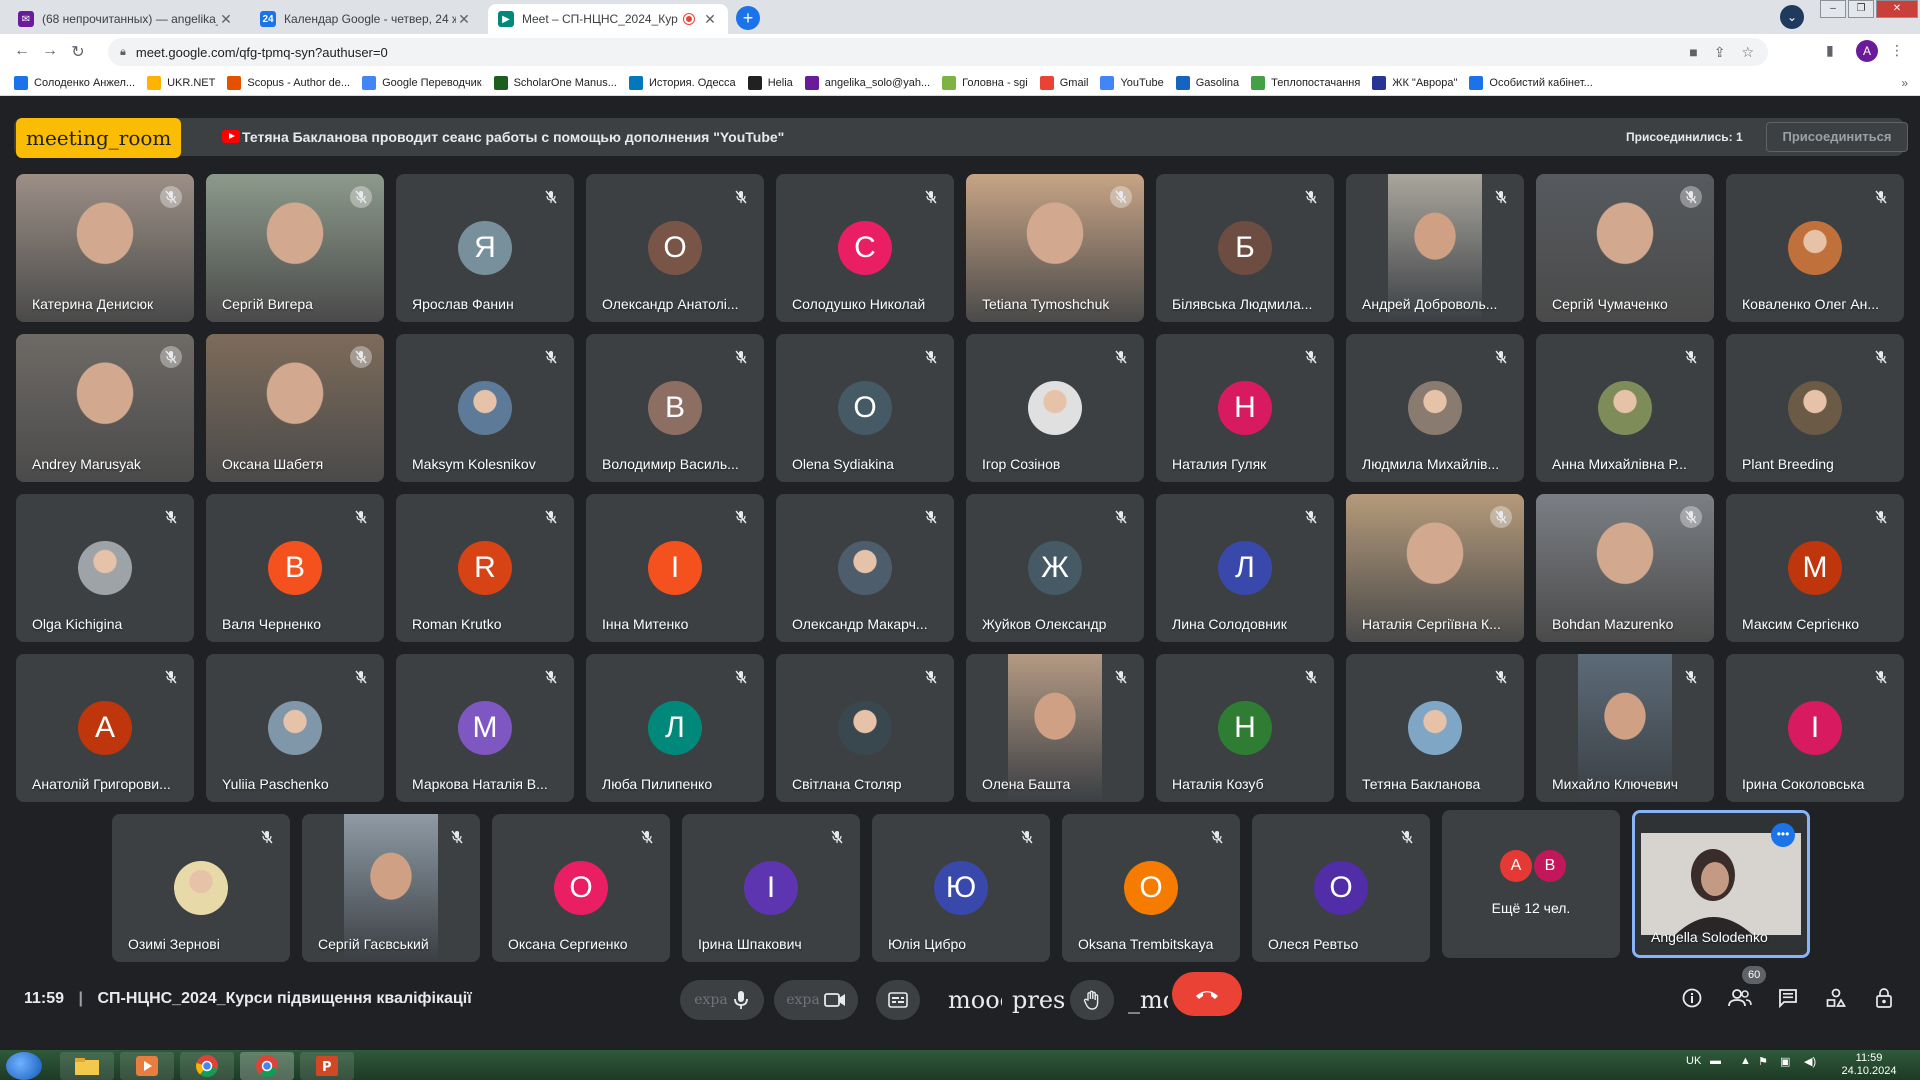  What do you see at coordinates (24, 1066) in the screenshot?
I see `start-button-icon` at bounding box center [24, 1066].